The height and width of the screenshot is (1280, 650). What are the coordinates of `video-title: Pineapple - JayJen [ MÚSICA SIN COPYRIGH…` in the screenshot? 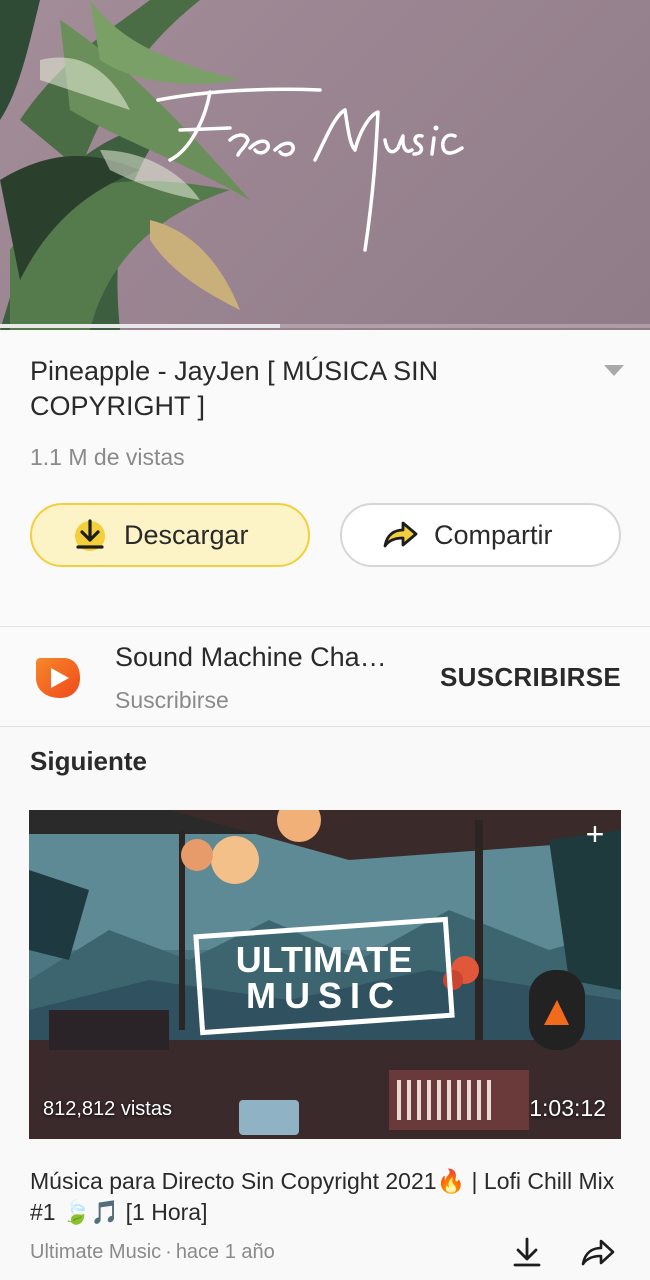 It's located at (234, 388).